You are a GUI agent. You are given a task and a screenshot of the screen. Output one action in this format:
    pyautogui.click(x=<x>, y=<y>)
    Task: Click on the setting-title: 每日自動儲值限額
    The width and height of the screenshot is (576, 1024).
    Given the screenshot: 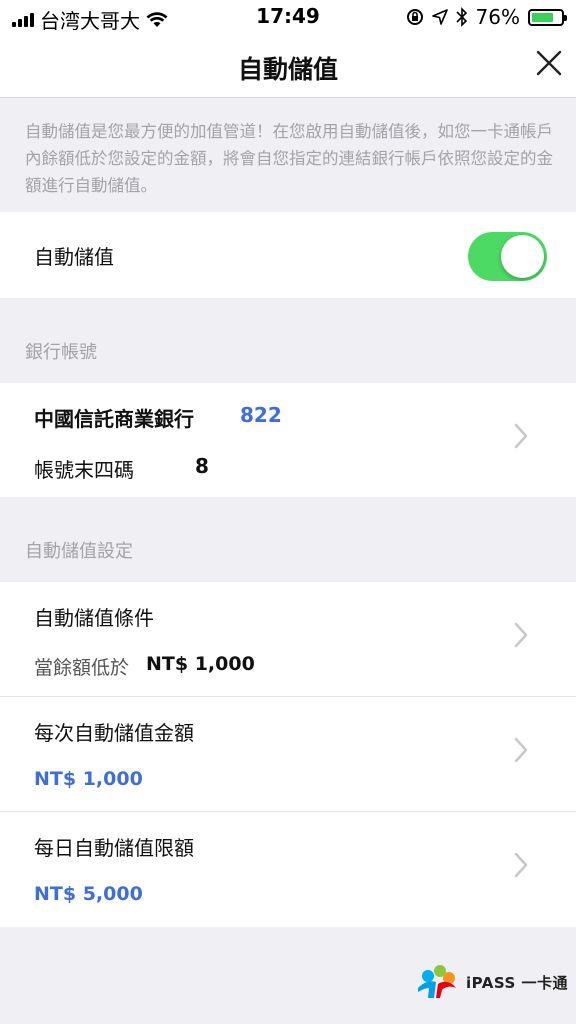 What is the action you would take?
    pyautogui.click(x=114, y=848)
    